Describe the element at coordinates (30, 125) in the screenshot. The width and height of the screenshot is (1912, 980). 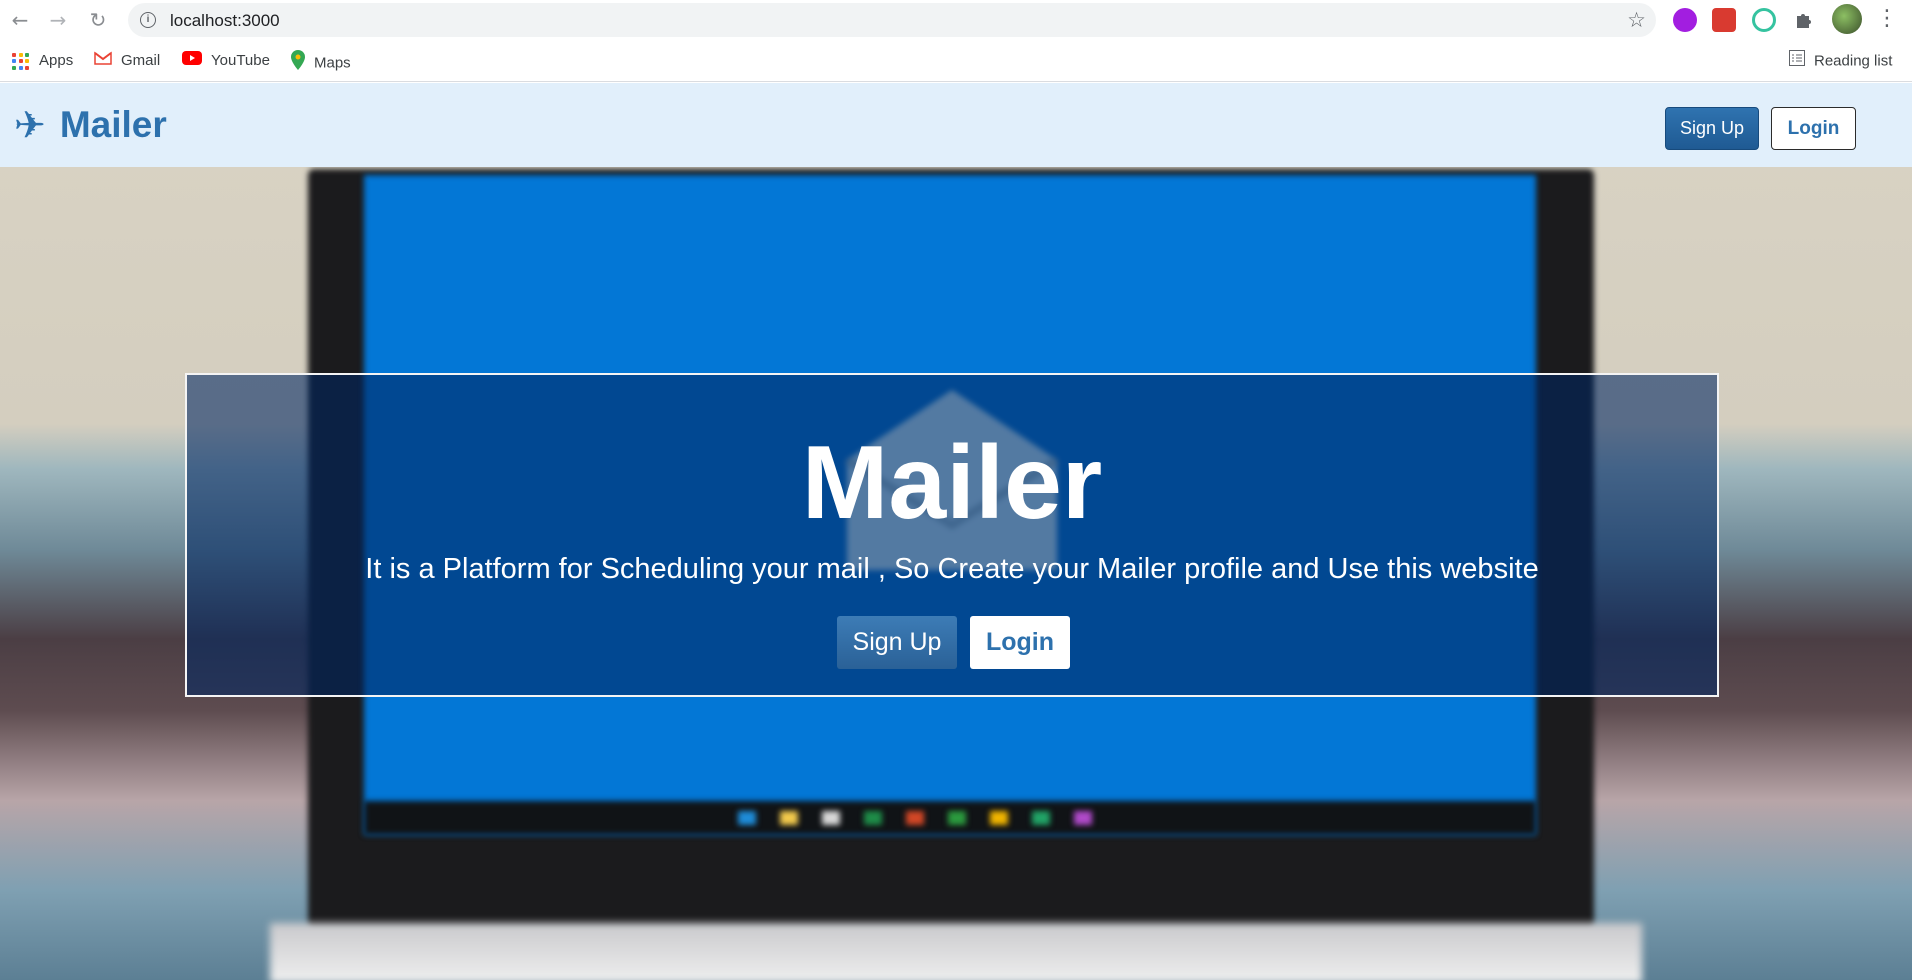
I see `airplane-icon: ✈` at that location.